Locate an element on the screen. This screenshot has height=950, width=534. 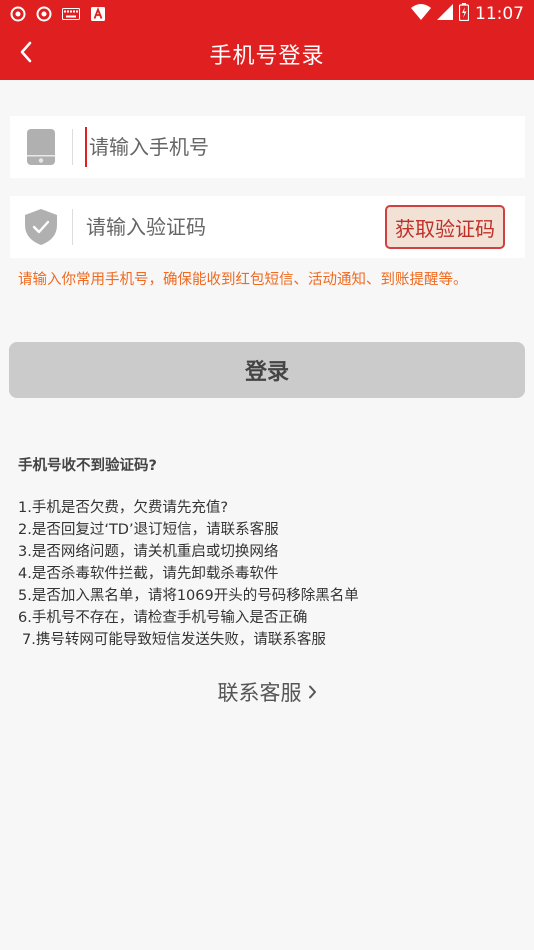
signal-icon is located at coordinates (445, 14).